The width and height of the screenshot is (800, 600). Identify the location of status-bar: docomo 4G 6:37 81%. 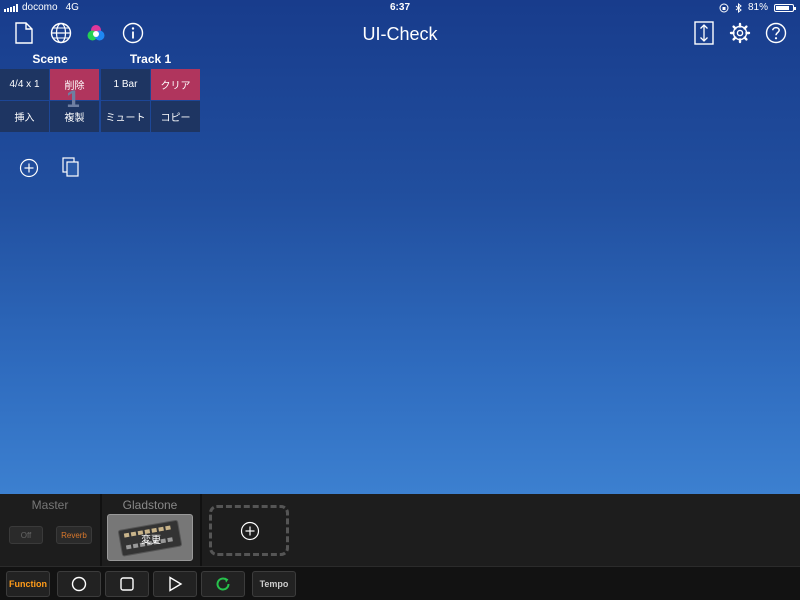
(400, 8).